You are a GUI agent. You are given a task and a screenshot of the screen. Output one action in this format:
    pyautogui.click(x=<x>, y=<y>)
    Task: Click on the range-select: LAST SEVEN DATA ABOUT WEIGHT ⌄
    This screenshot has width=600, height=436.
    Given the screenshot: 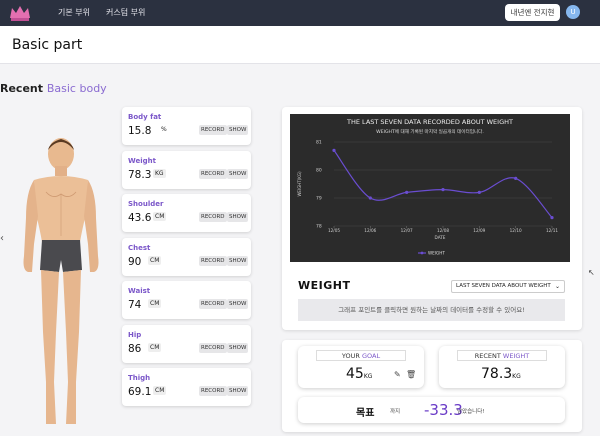 What is the action you would take?
    pyautogui.click(x=508, y=286)
    